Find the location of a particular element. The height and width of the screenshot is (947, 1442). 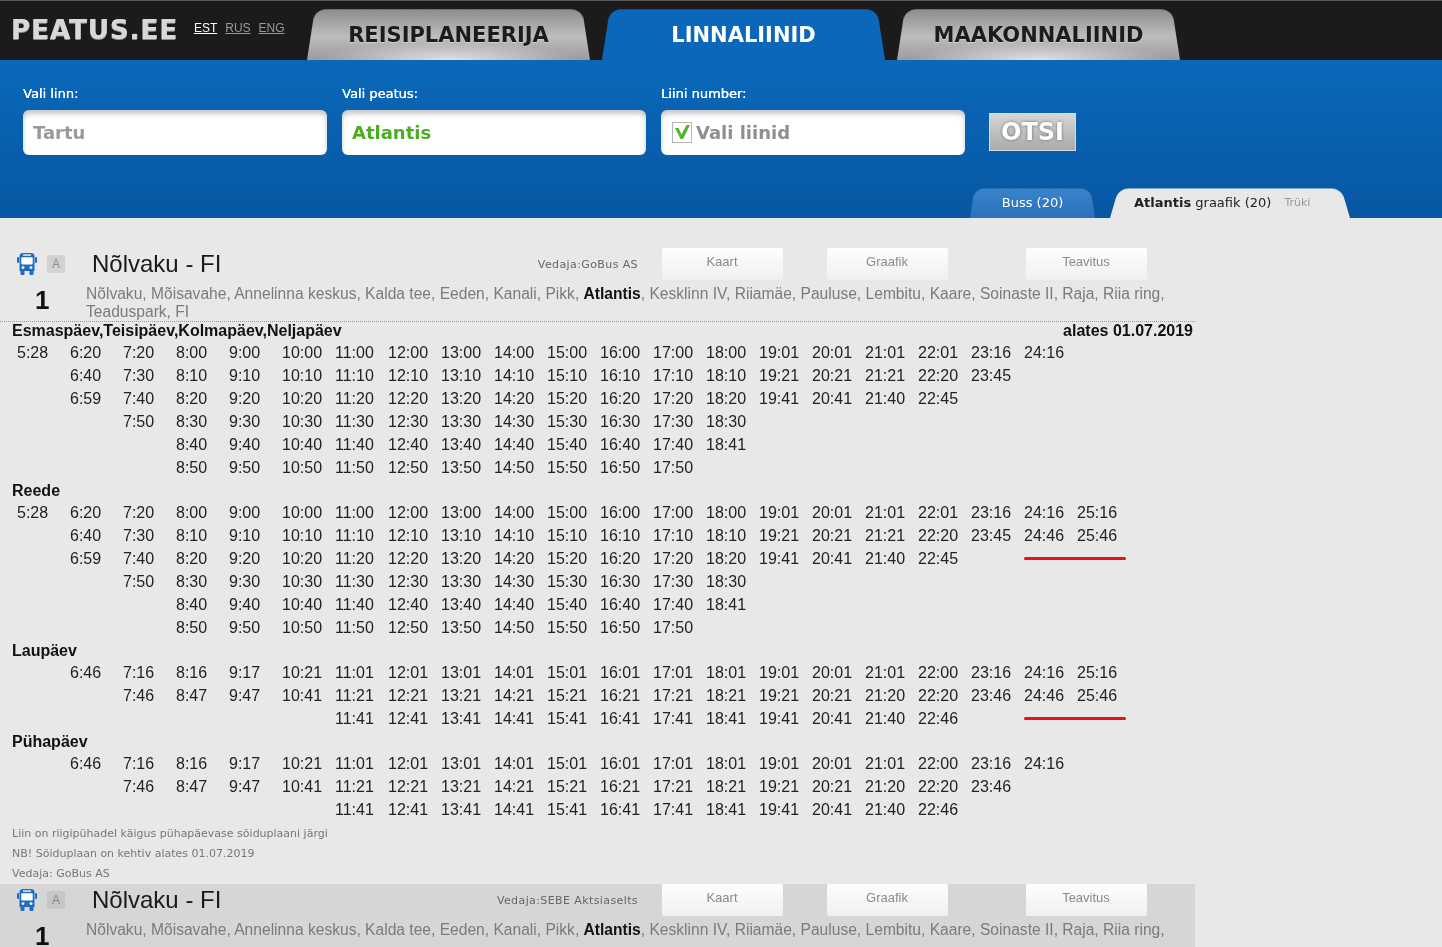

departure-time: 18:10 is located at coordinates (727, 536).